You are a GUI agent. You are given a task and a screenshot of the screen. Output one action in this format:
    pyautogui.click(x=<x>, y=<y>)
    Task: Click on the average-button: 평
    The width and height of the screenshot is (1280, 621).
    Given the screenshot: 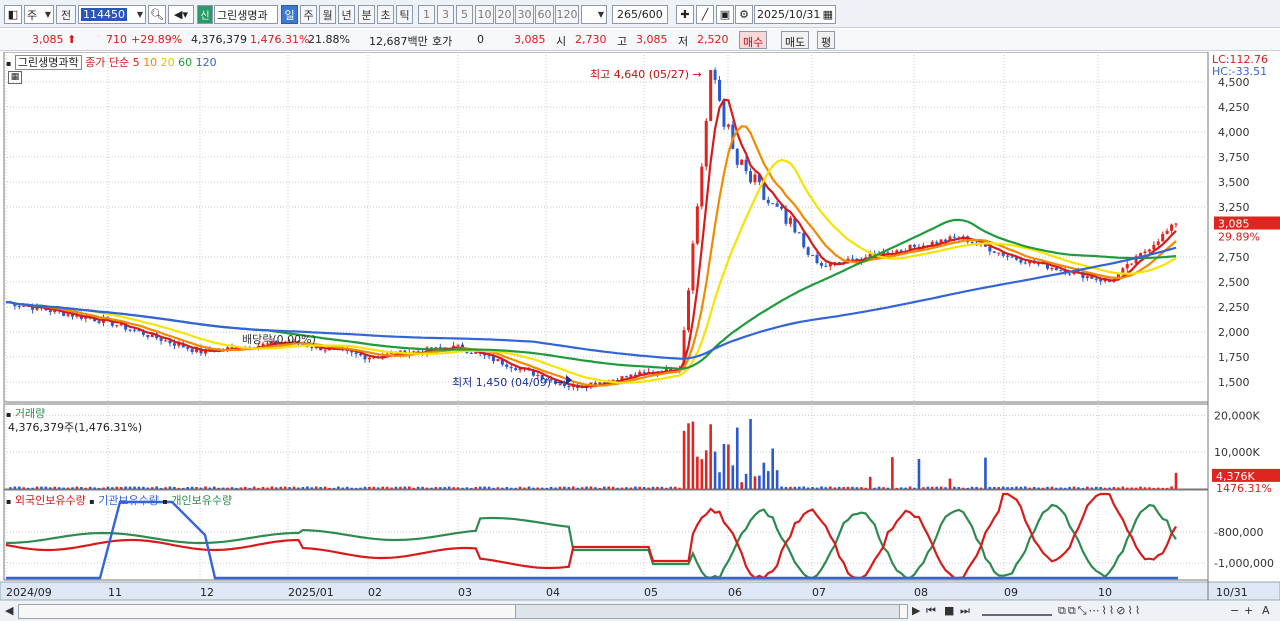 What is the action you would take?
    pyautogui.click(x=826, y=40)
    